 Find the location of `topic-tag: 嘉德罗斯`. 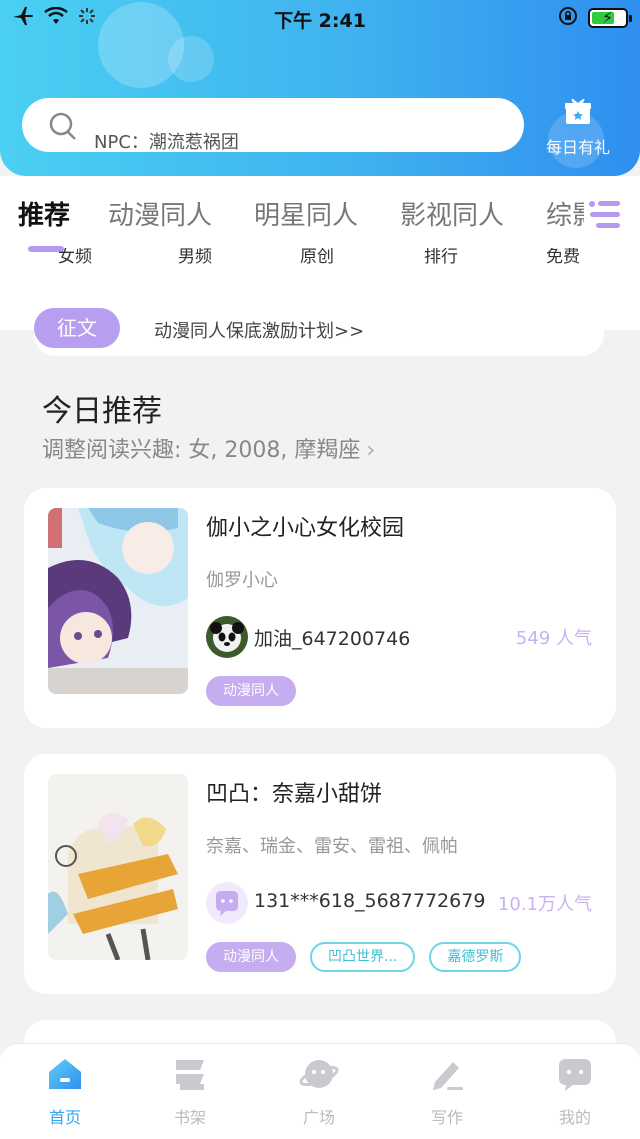

topic-tag: 嘉德罗斯 is located at coordinates (475, 957).